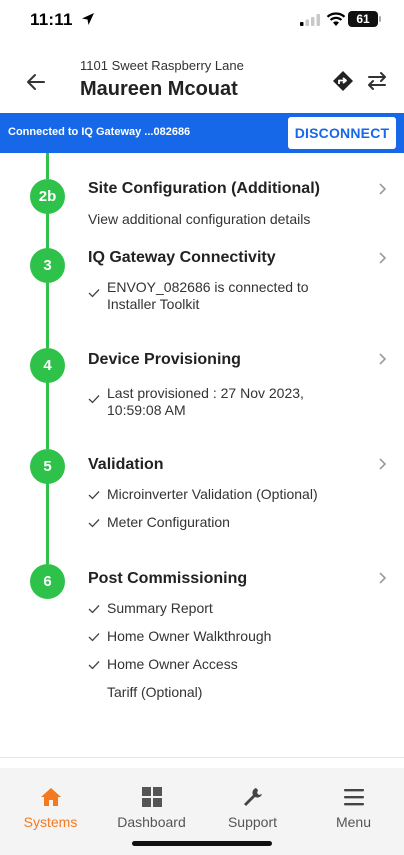  What do you see at coordinates (36, 82) in the screenshot?
I see `back-arrow-icon` at bounding box center [36, 82].